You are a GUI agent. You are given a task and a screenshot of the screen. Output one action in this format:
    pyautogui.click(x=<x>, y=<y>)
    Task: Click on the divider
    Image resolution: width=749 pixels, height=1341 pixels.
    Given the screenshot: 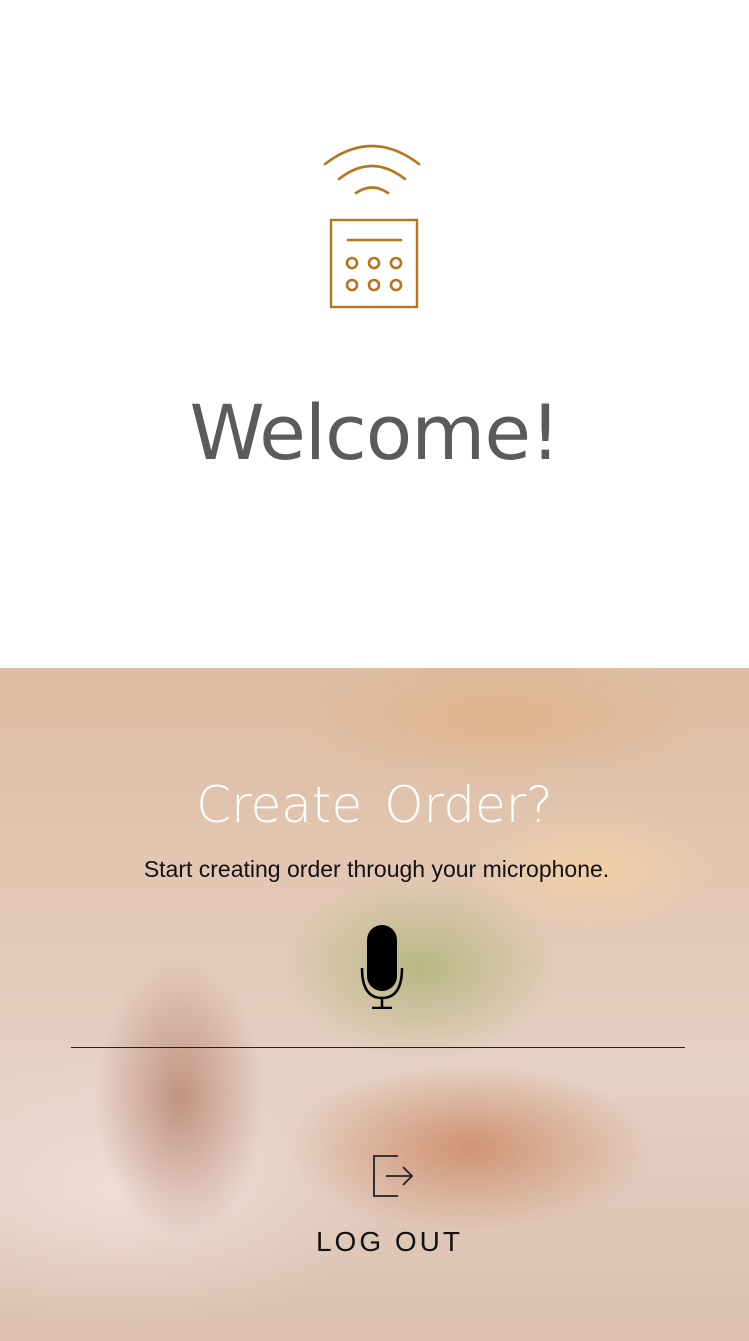 What is the action you would take?
    pyautogui.click(x=378, y=1047)
    